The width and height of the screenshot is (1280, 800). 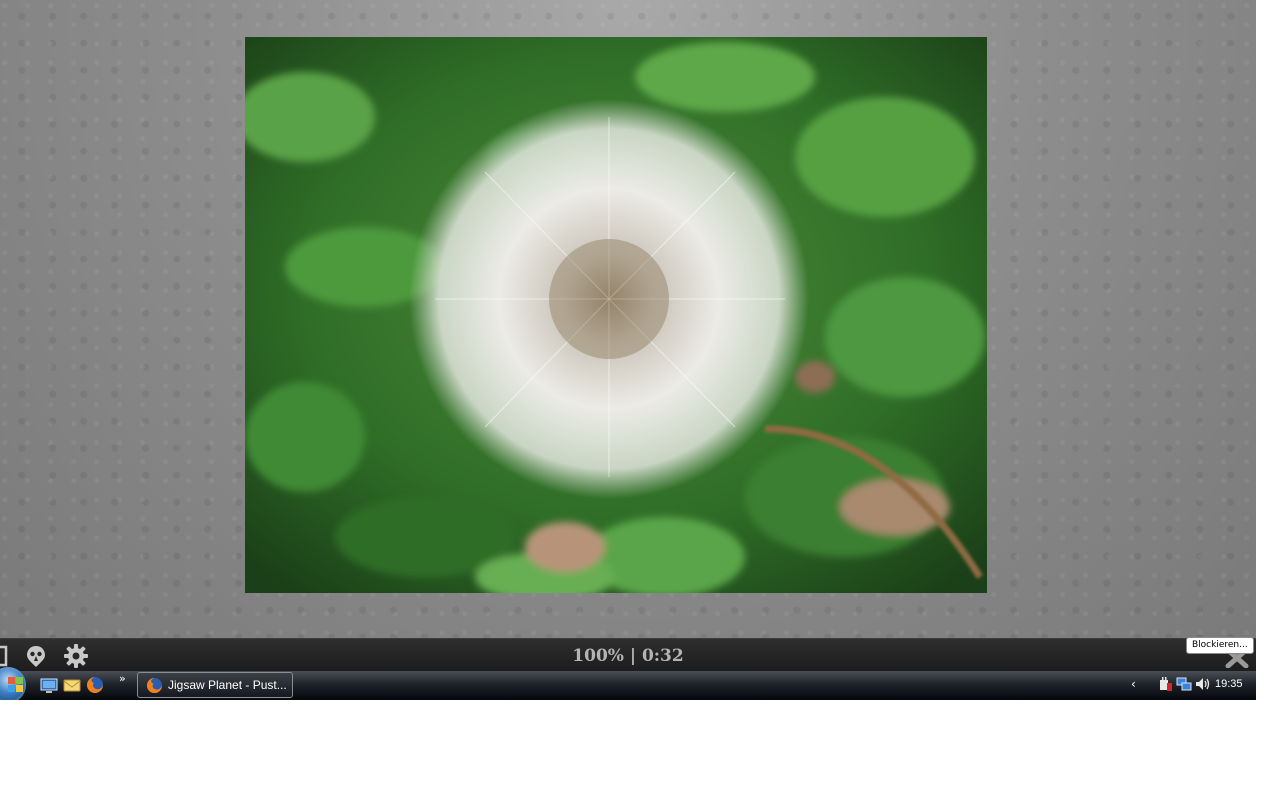 I want to click on clock: 19:35, so click(x=1229, y=684).